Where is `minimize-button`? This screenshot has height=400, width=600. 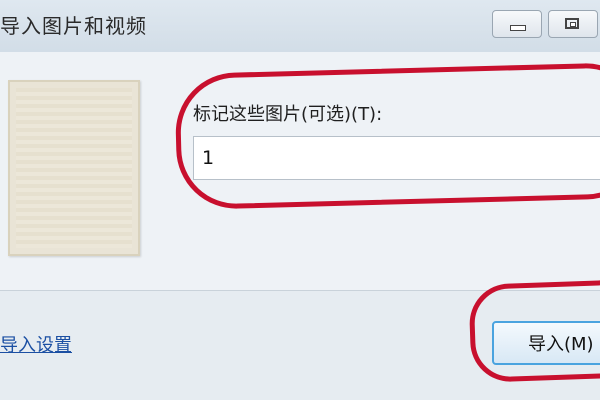 minimize-button is located at coordinates (517, 24).